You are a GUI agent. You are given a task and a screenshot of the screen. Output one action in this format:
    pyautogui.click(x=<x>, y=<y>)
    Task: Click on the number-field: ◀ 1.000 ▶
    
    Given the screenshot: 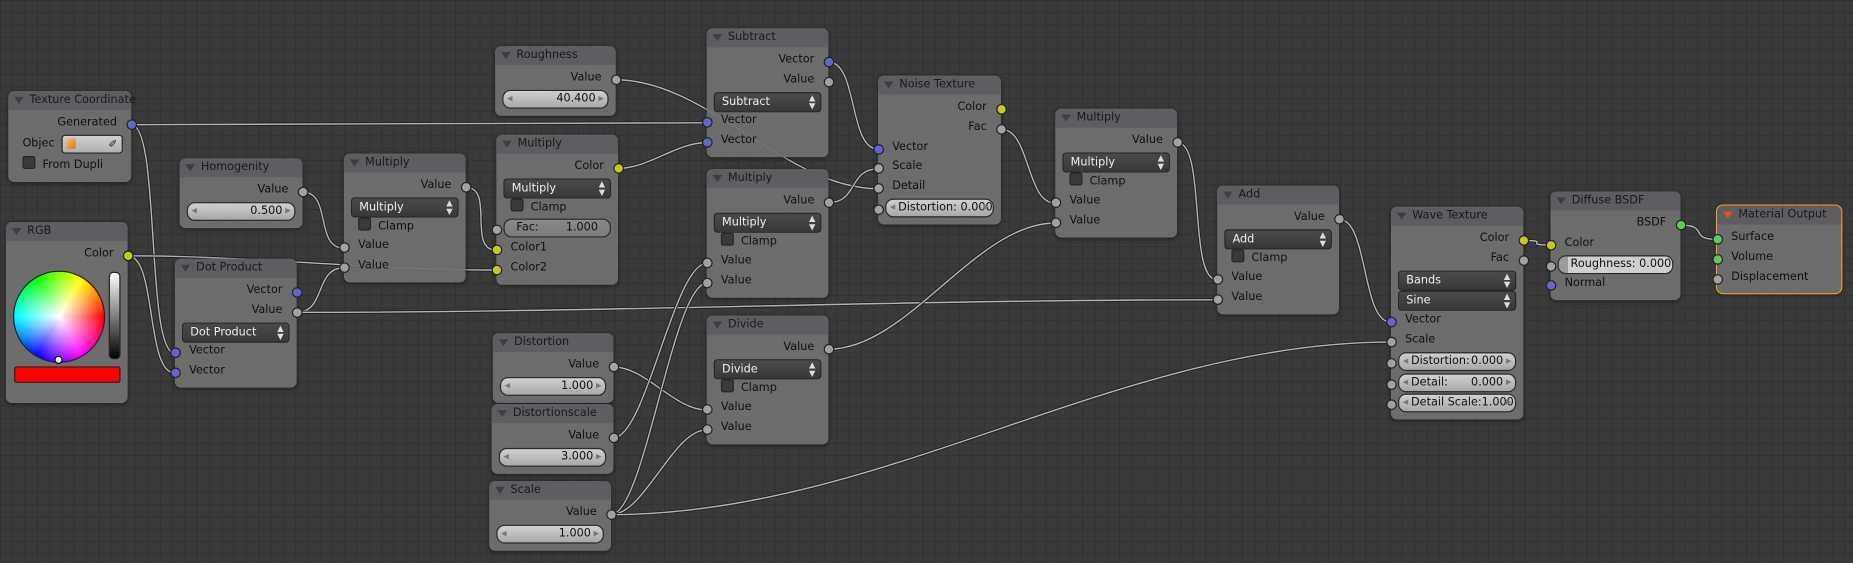 What is the action you would take?
    pyautogui.click(x=553, y=386)
    